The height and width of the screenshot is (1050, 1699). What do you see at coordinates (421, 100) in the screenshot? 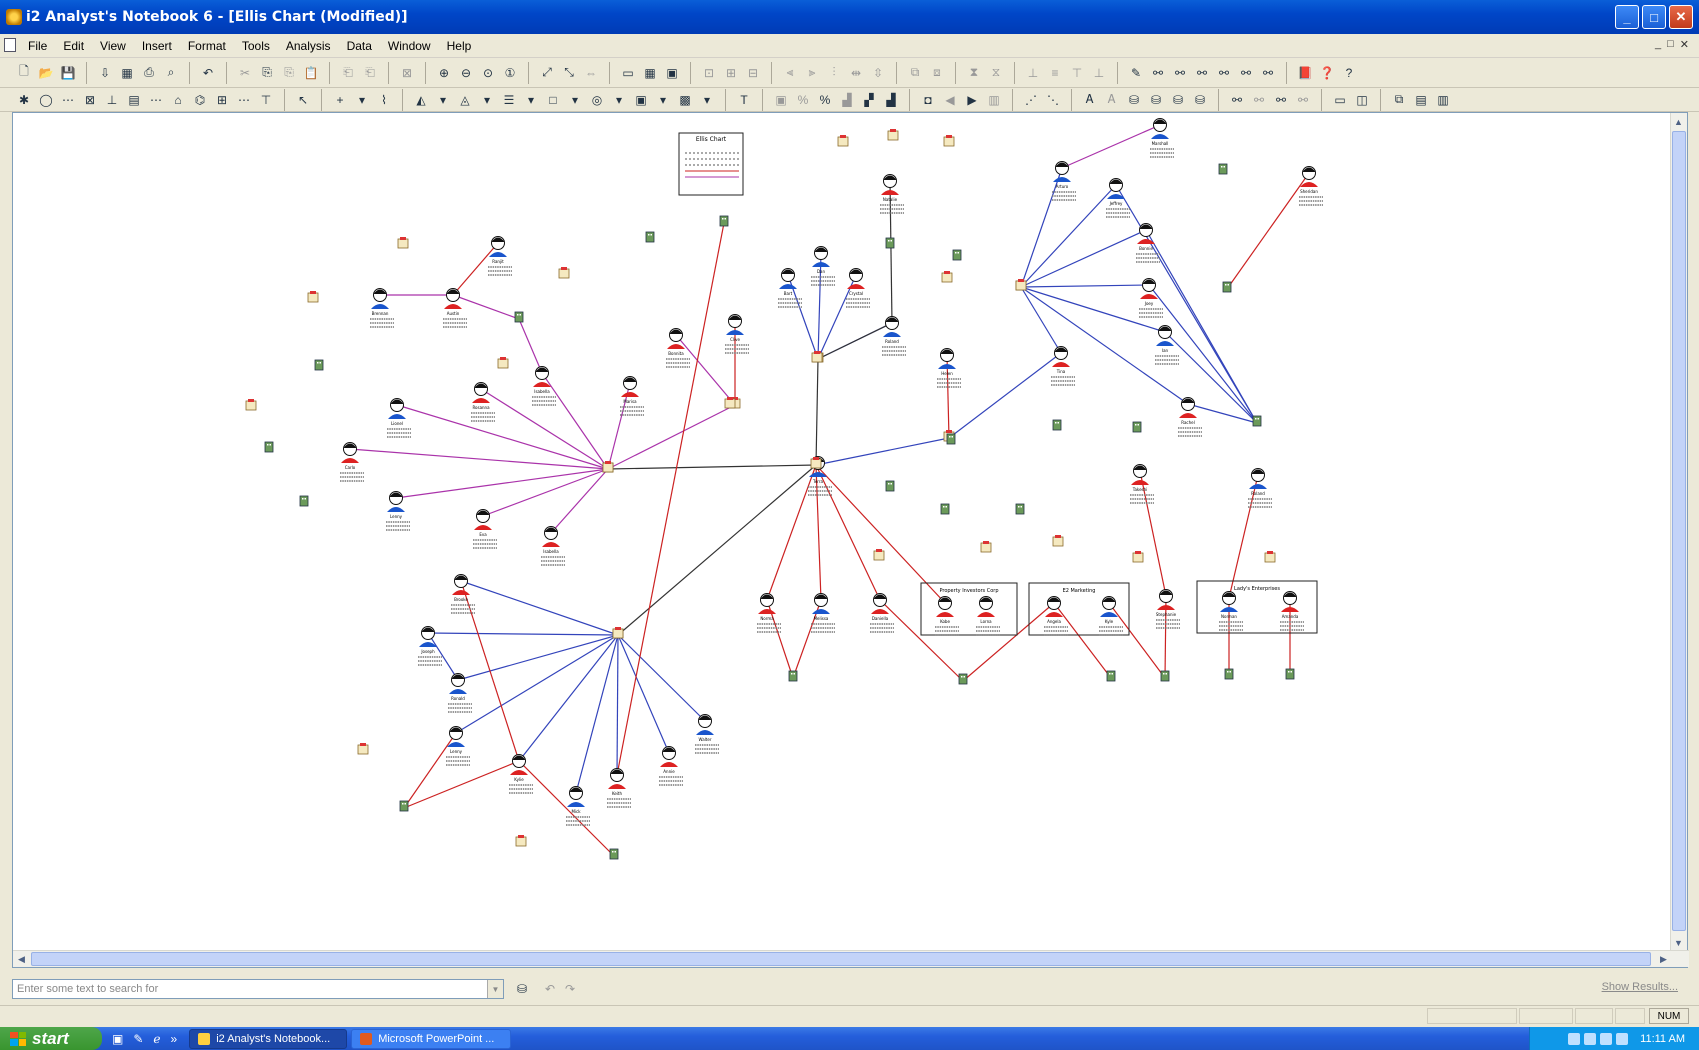
I see `fill-color-icon: ◭` at bounding box center [421, 100].